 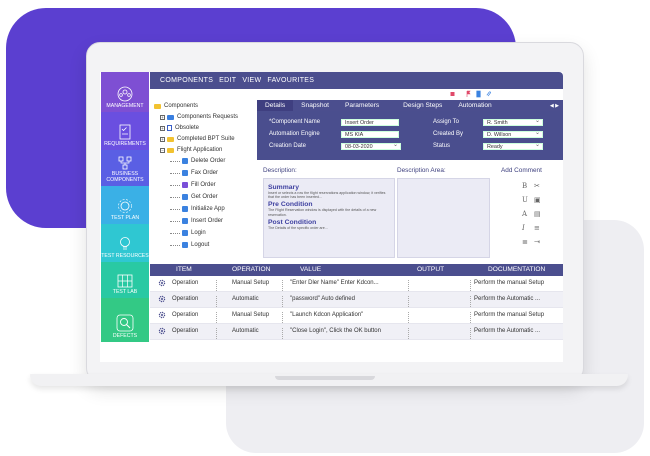 I want to click on tab-scroll-icon: ◀ ▶, so click(x=554, y=106).